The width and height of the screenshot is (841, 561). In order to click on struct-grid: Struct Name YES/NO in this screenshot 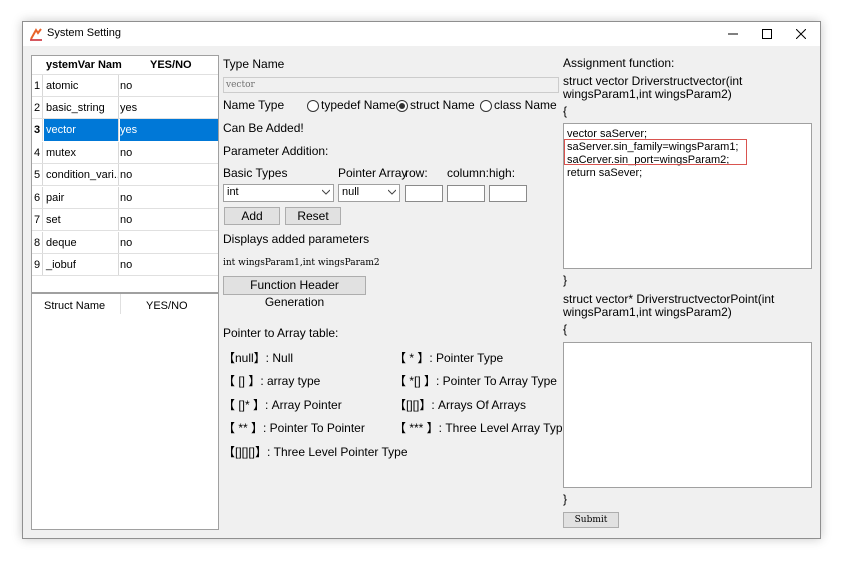, I will do `click(125, 411)`.